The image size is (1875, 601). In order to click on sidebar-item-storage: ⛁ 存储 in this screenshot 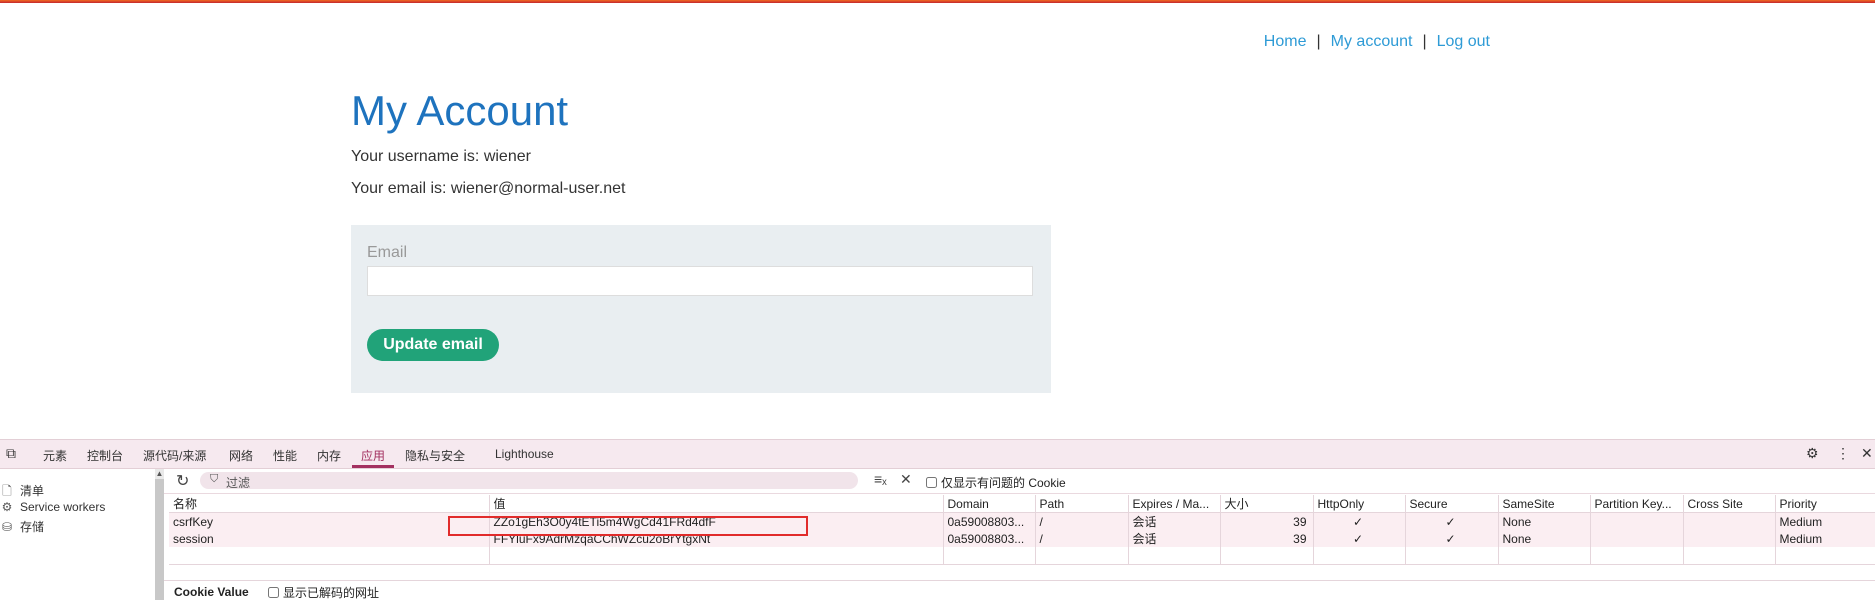, I will do `click(22, 526)`.